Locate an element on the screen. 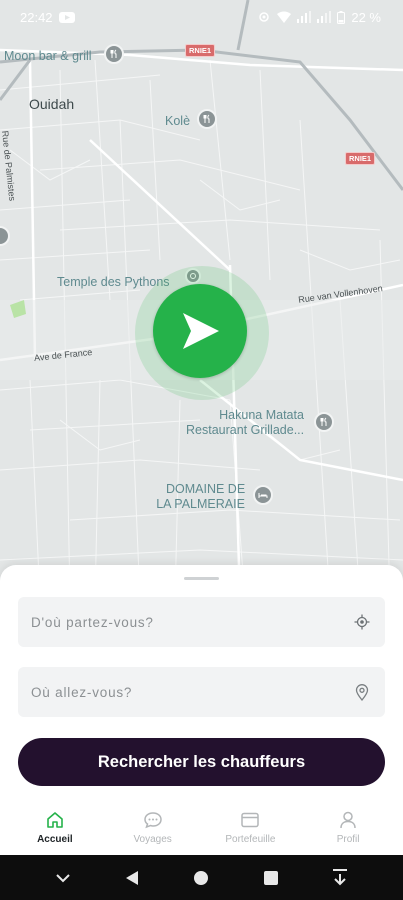 This screenshot has width=403, height=900. place-label-ouidah: Ouidah is located at coordinates (52, 104).